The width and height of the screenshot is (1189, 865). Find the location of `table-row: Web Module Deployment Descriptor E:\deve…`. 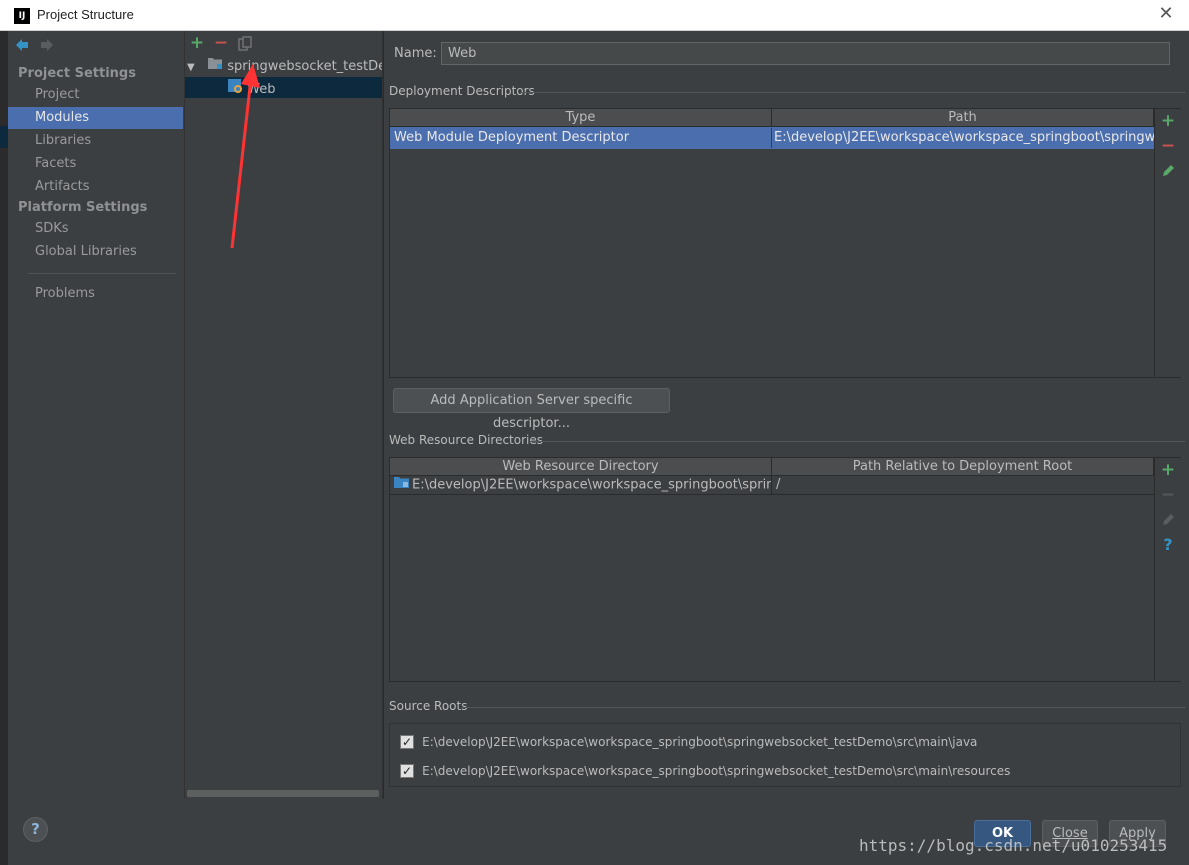

table-row: Web Module Deployment Descriptor E:\deve… is located at coordinates (772, 138).